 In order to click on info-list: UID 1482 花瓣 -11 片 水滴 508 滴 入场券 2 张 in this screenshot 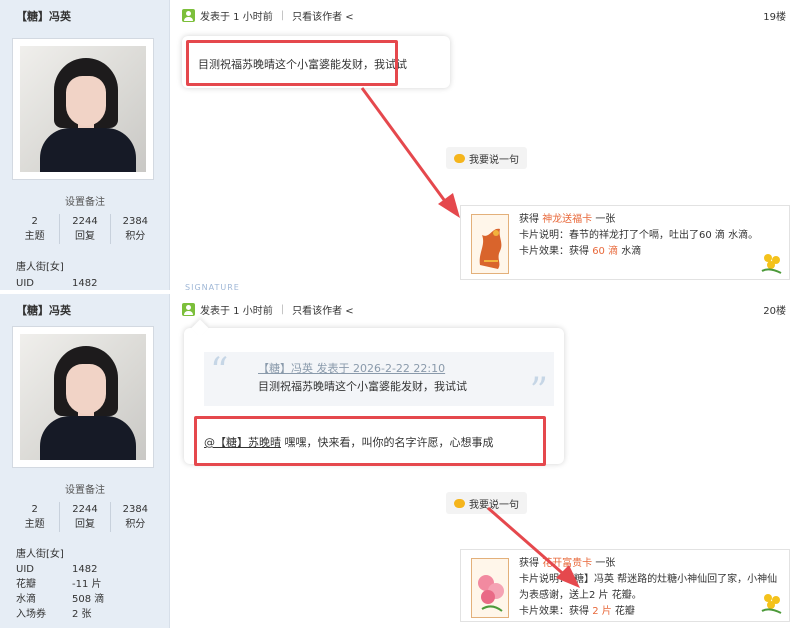, I will do `click(60, 592)`.